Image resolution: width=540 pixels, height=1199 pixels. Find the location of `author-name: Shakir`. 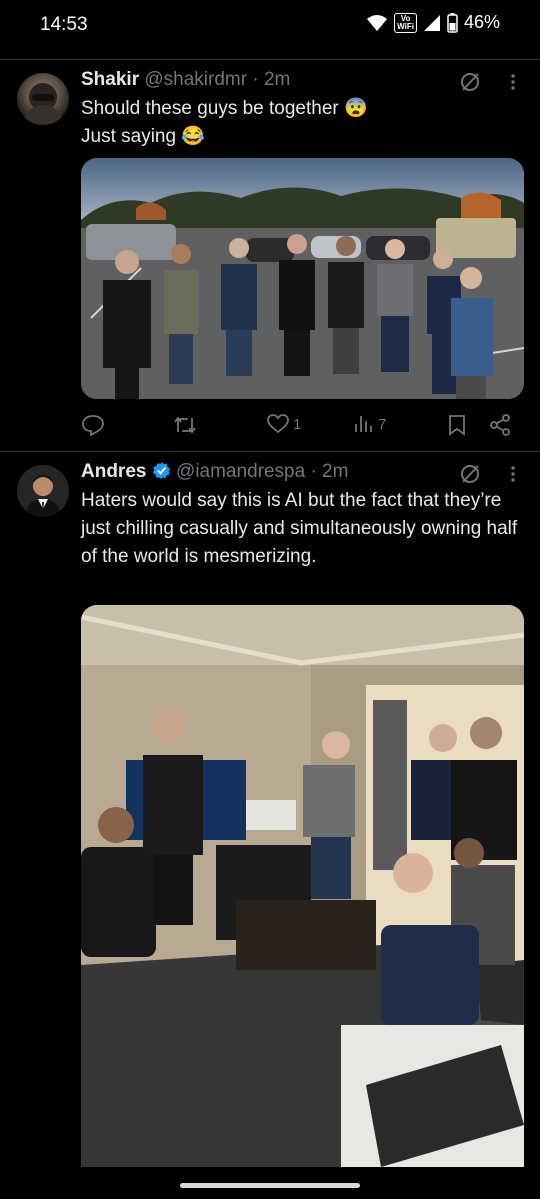

author-name: Shakir is located at coordinates (110, 79).